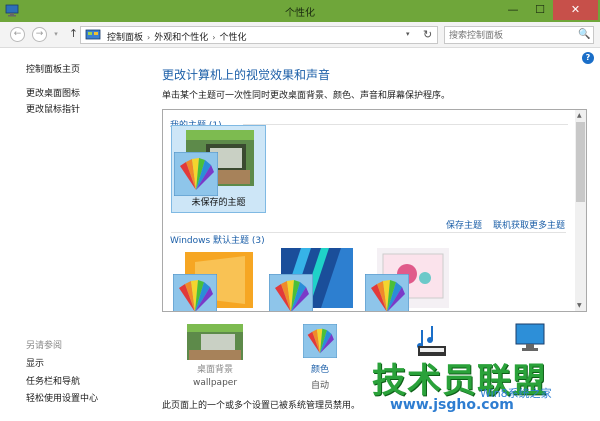 Image resolution: width=600 pixels, height=421 pixels. Describe the element at coordinates (579, 115) in the screenshot. I see `scroll-up-icon: ▲` at that location.